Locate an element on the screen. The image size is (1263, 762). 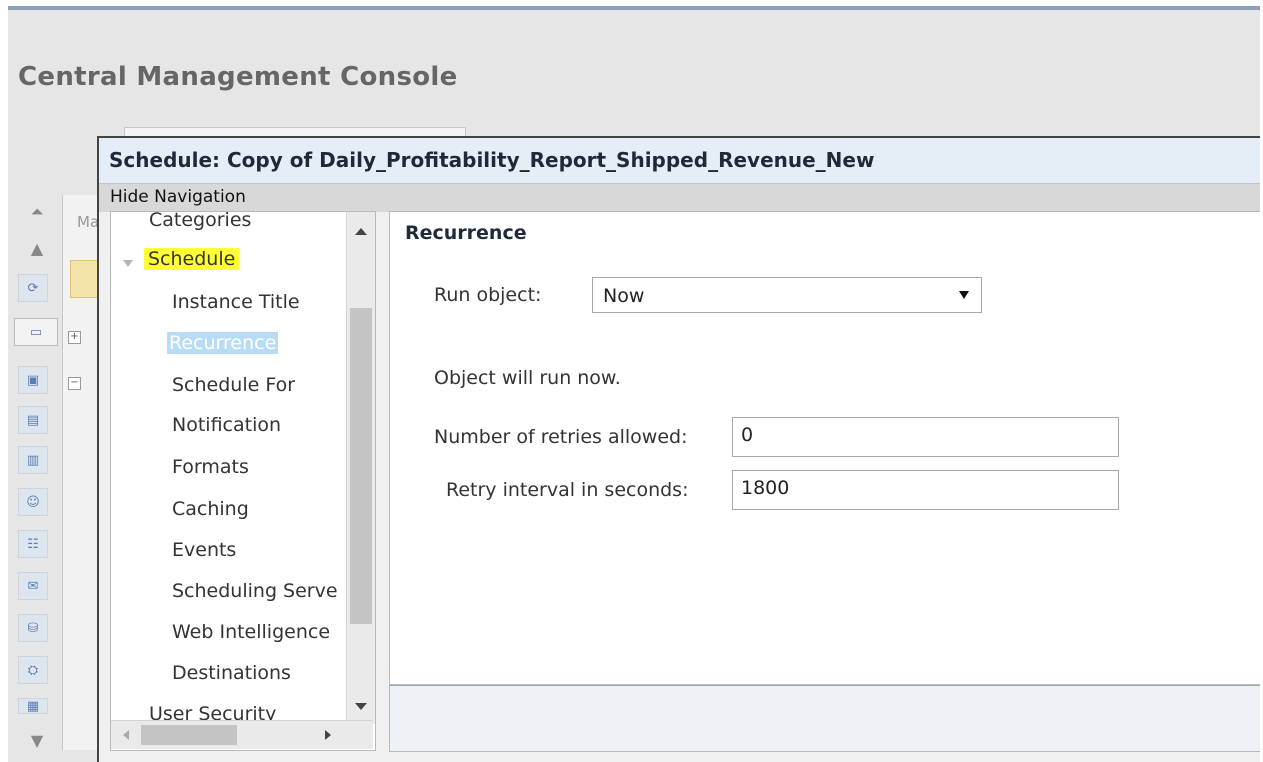
horizontal-scroll-thumb is located at coordinates (189, 735).